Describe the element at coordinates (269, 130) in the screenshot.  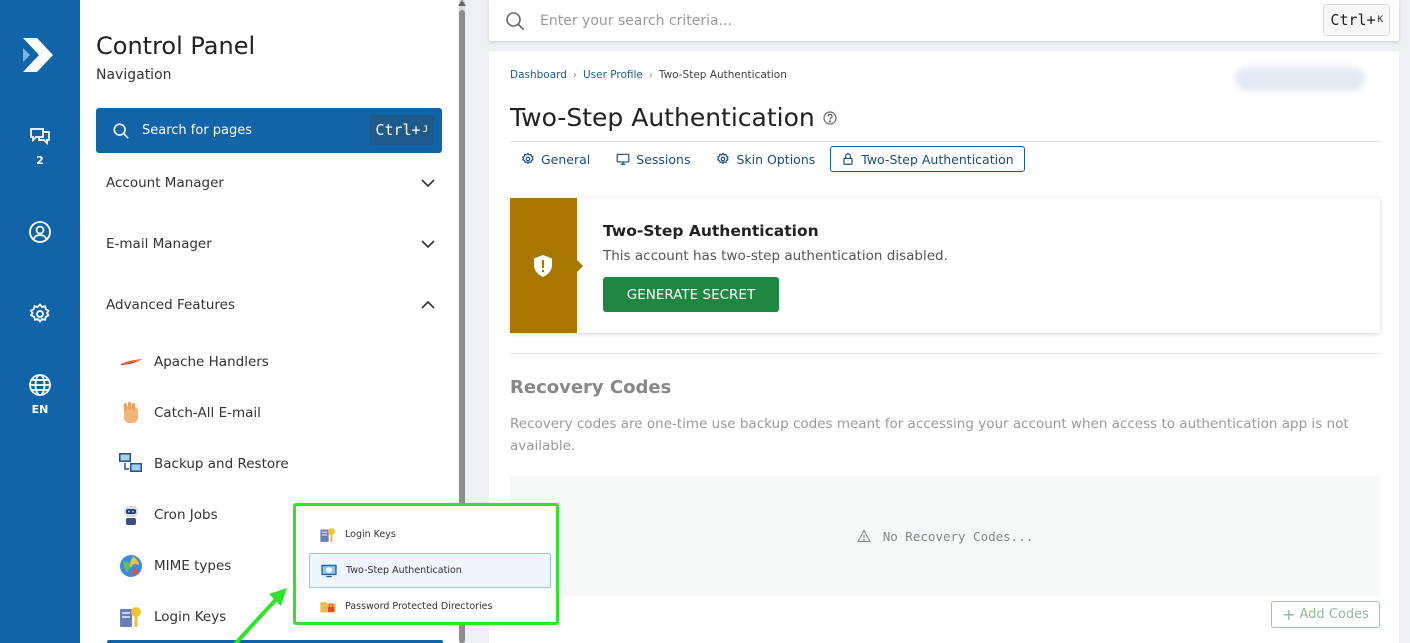
I see `page-search-button: Search for pages Ctrl+ J` at that location.